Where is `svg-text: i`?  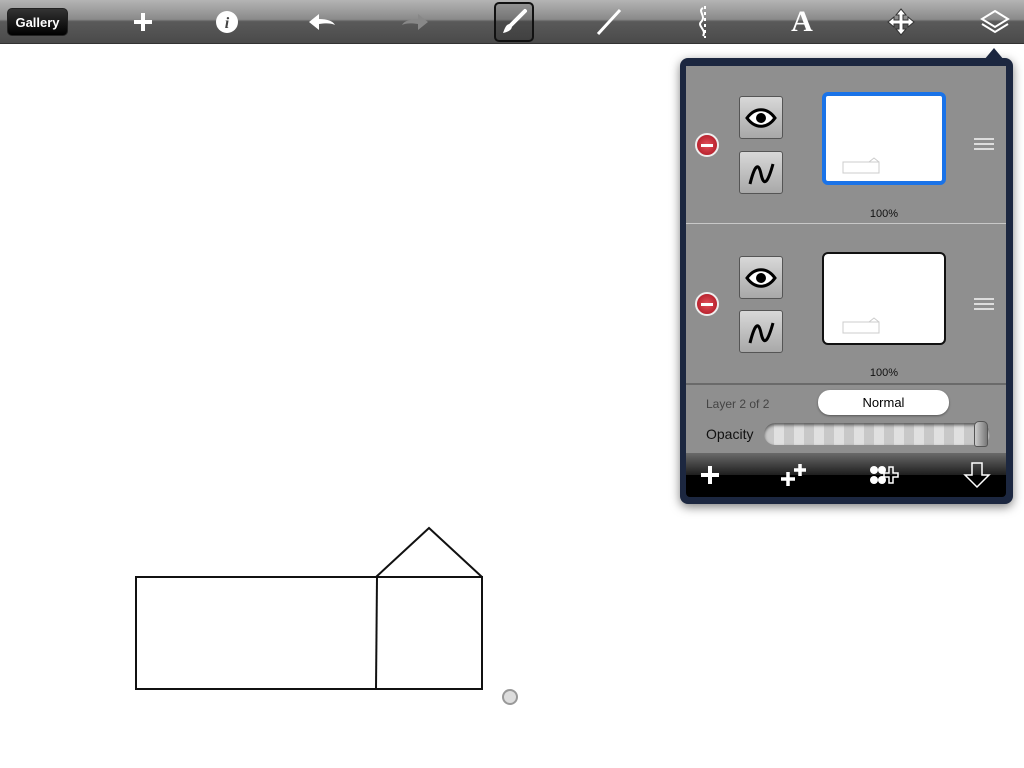
svg-text: i is located at coordinates (227, 23).